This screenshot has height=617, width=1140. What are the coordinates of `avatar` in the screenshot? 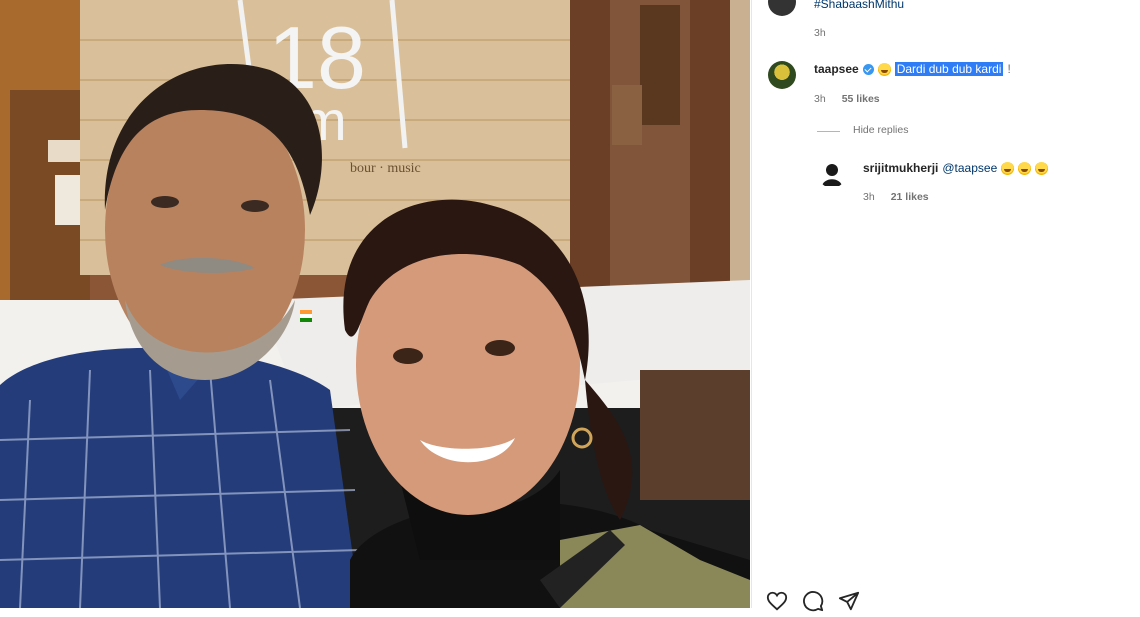 It's located at (782, 75).